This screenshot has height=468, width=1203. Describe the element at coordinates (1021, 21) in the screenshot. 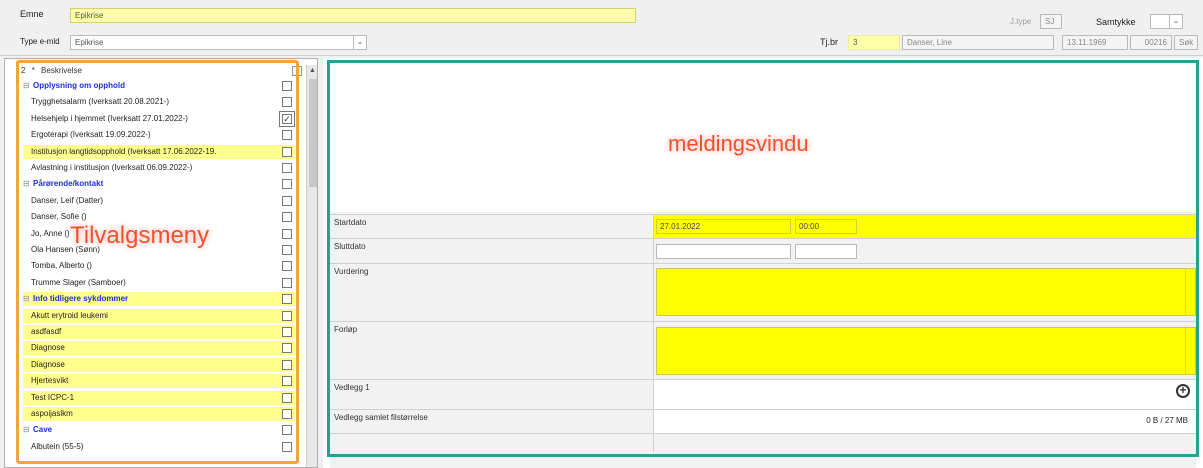

I see `jtype-label: J.type` at that location.